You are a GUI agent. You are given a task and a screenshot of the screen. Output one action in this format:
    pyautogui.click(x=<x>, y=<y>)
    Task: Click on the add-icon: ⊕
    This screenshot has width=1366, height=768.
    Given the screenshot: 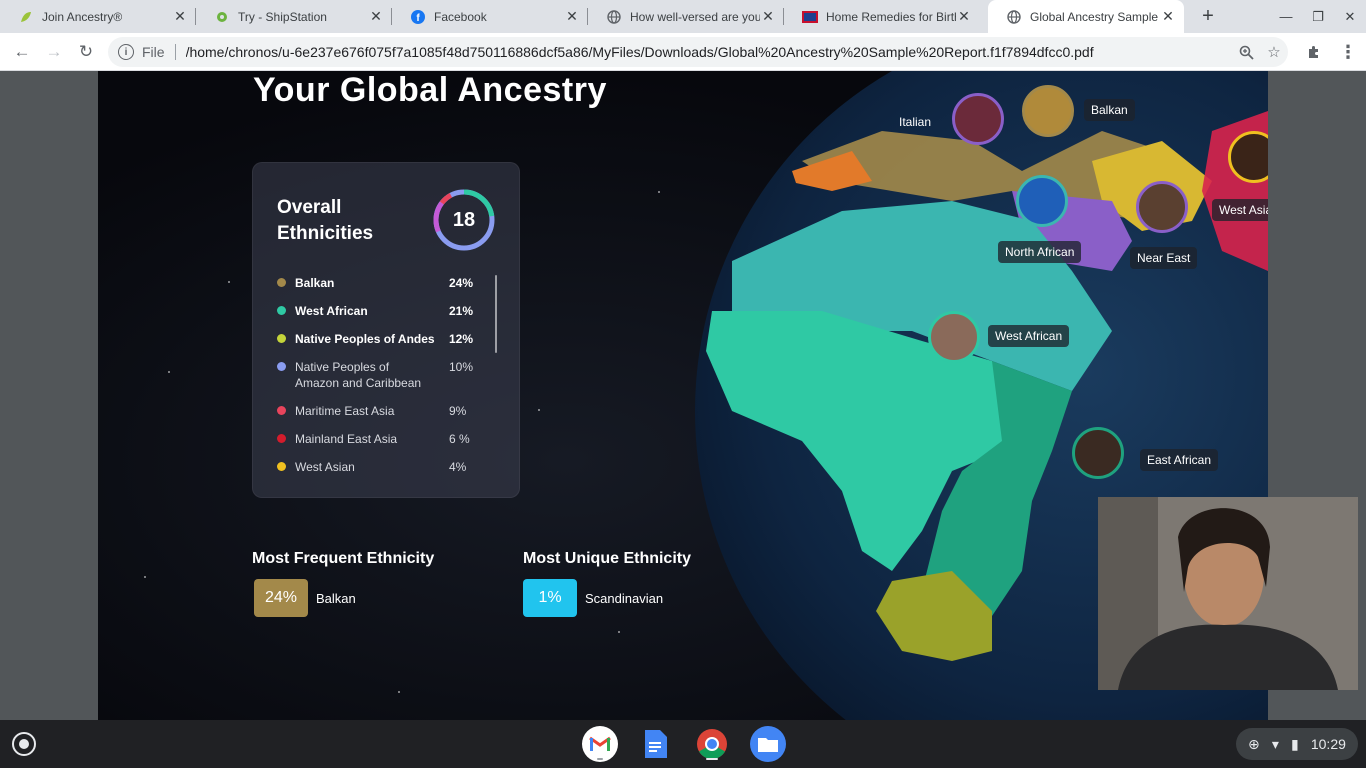 What is the action you would take?
    pyautogui.click(x=1254, y=744)
    